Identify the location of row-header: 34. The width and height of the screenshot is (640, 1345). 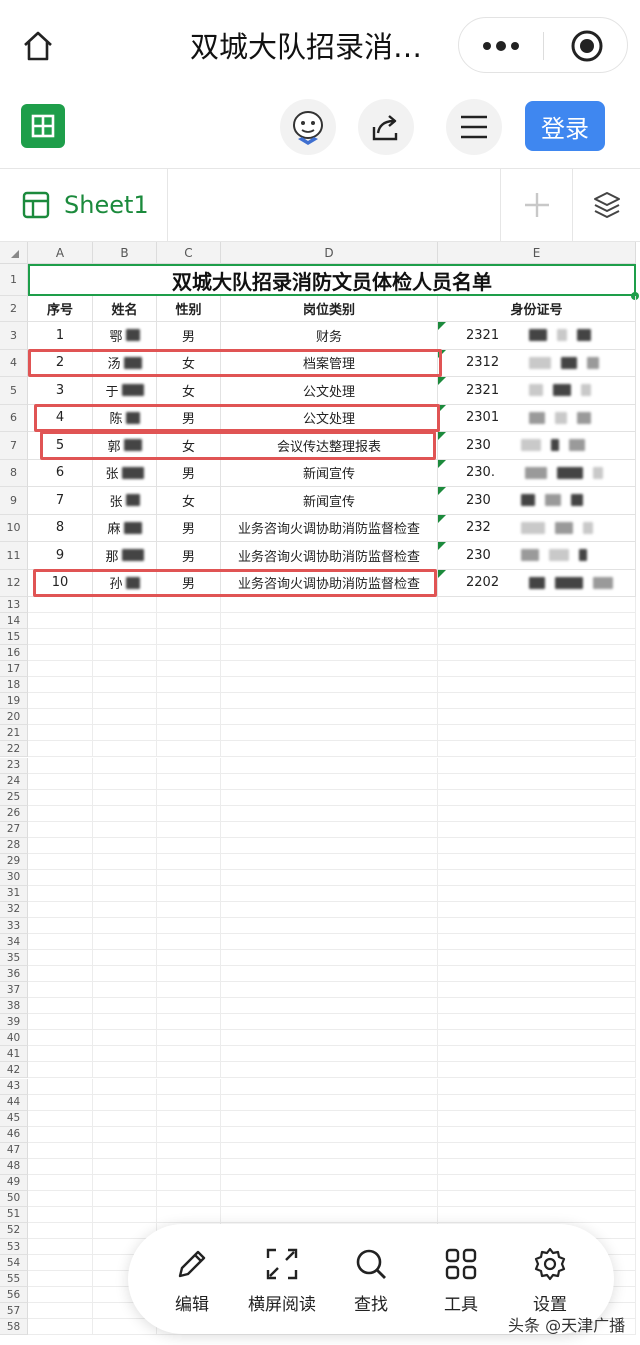
(14, 942).